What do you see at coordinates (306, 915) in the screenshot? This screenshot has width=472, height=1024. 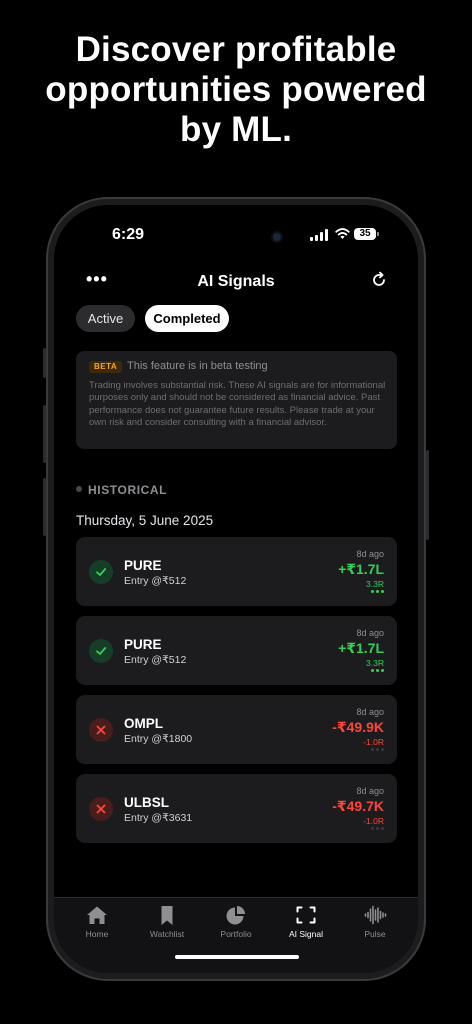 I see `scan-icon` at bounding box center [306, 915].